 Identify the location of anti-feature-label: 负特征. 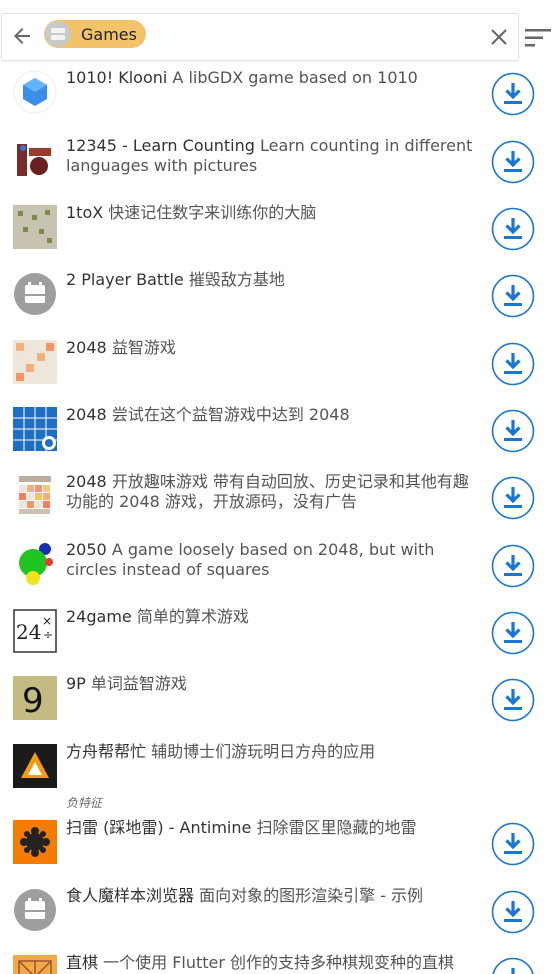
(84, 803).